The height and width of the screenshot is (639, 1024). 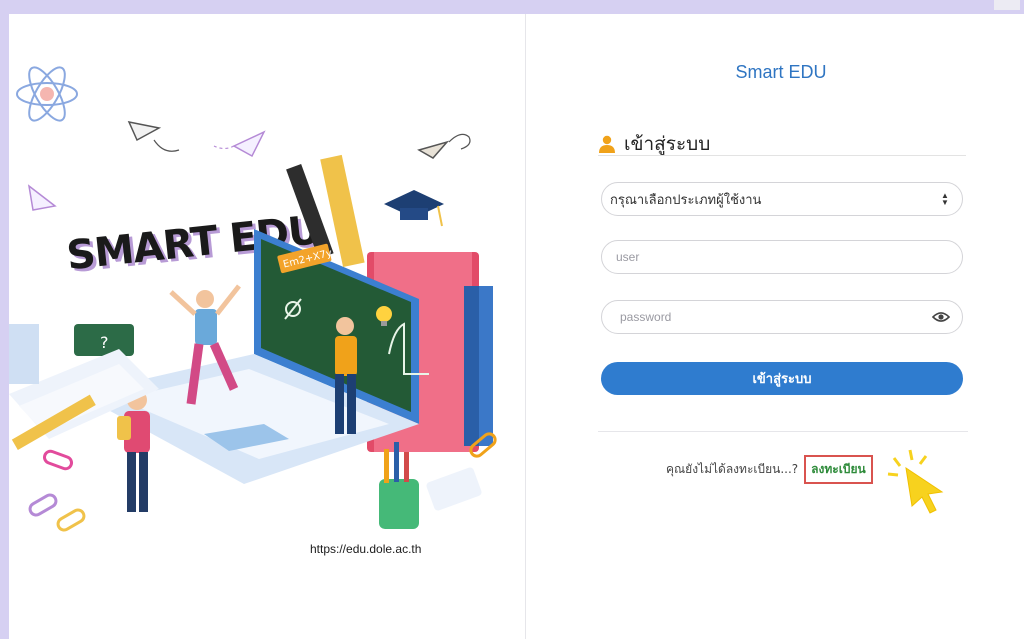 What do you see at coordinates (941, 317) in the screenshot?
I see `eye-icon` at bounding box center [941, 317].